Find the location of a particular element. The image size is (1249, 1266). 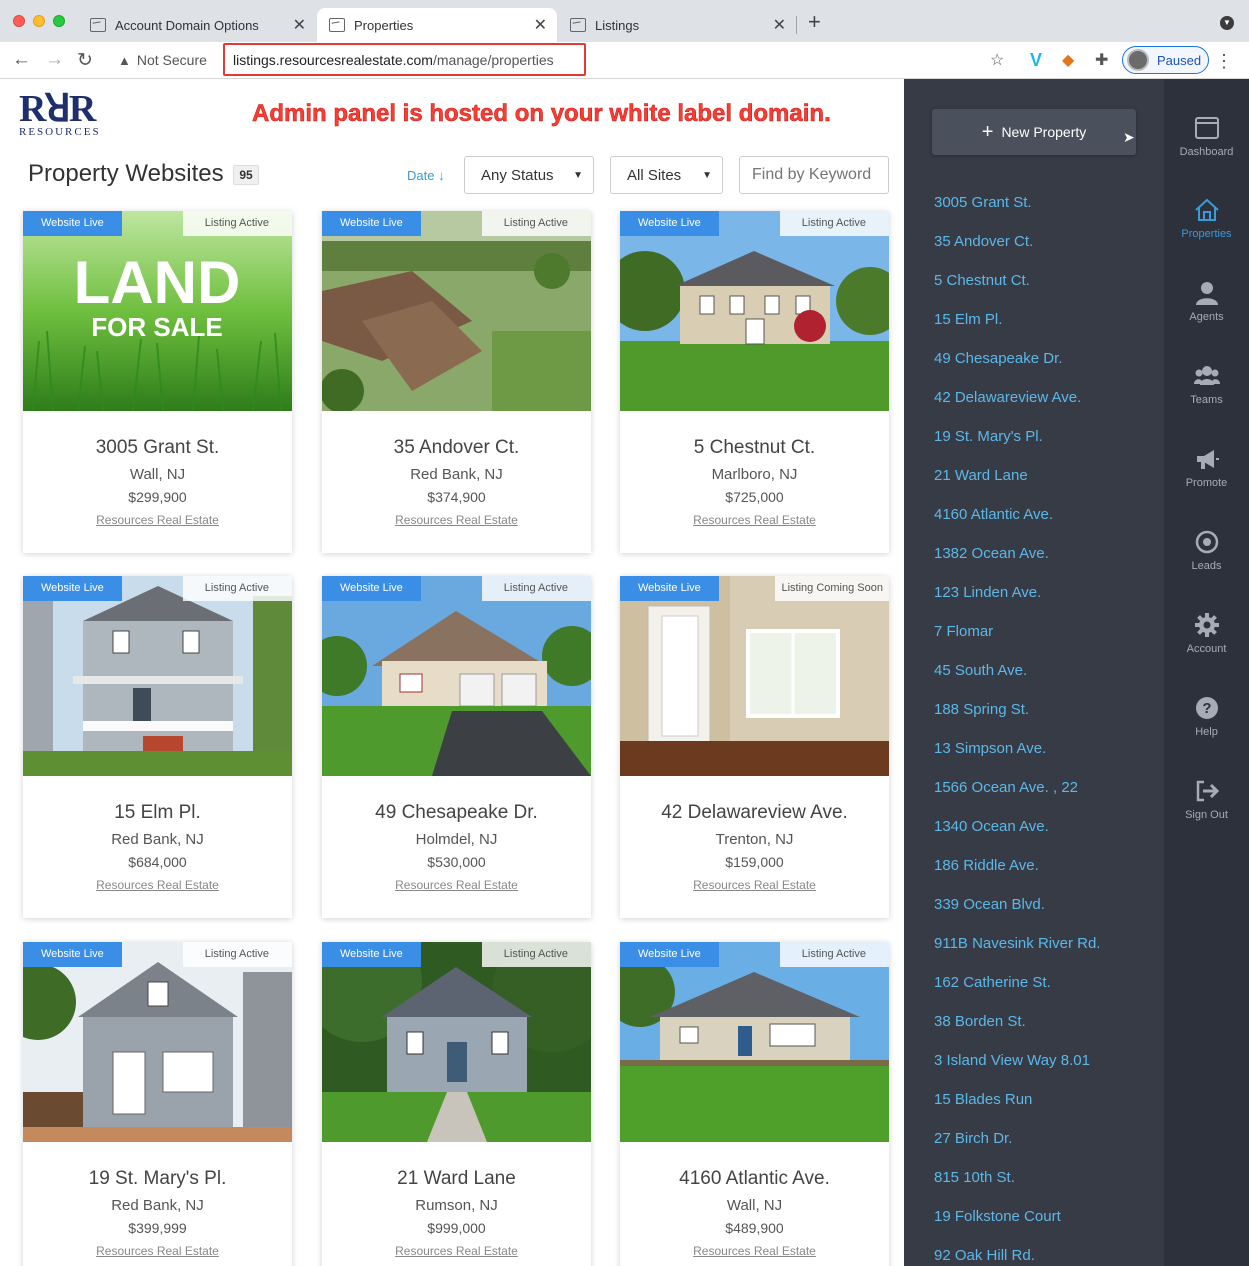

property-list-item: 162 Catherine St. is located at coordinates (992, 982).